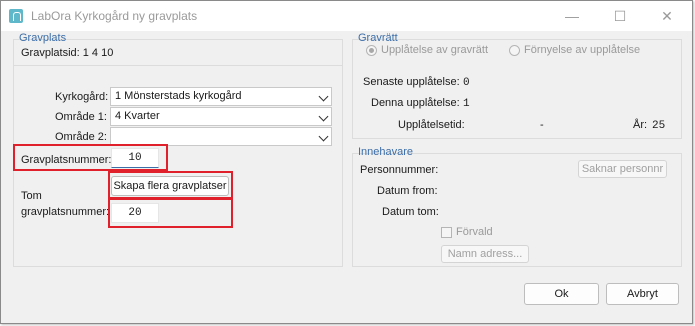  Describe the element at coordinates (659, 126) in the screenshot. I see `ar-value: 25` at that location.